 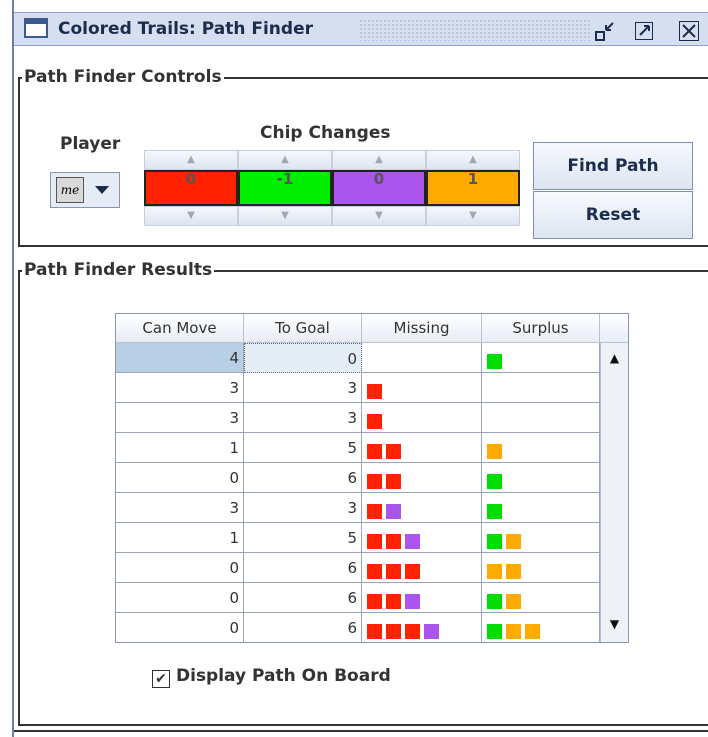 What do you see at coordinates (644, 31) in the screenshot?
I see `maximize-icon` at bounding box center [644, 31].